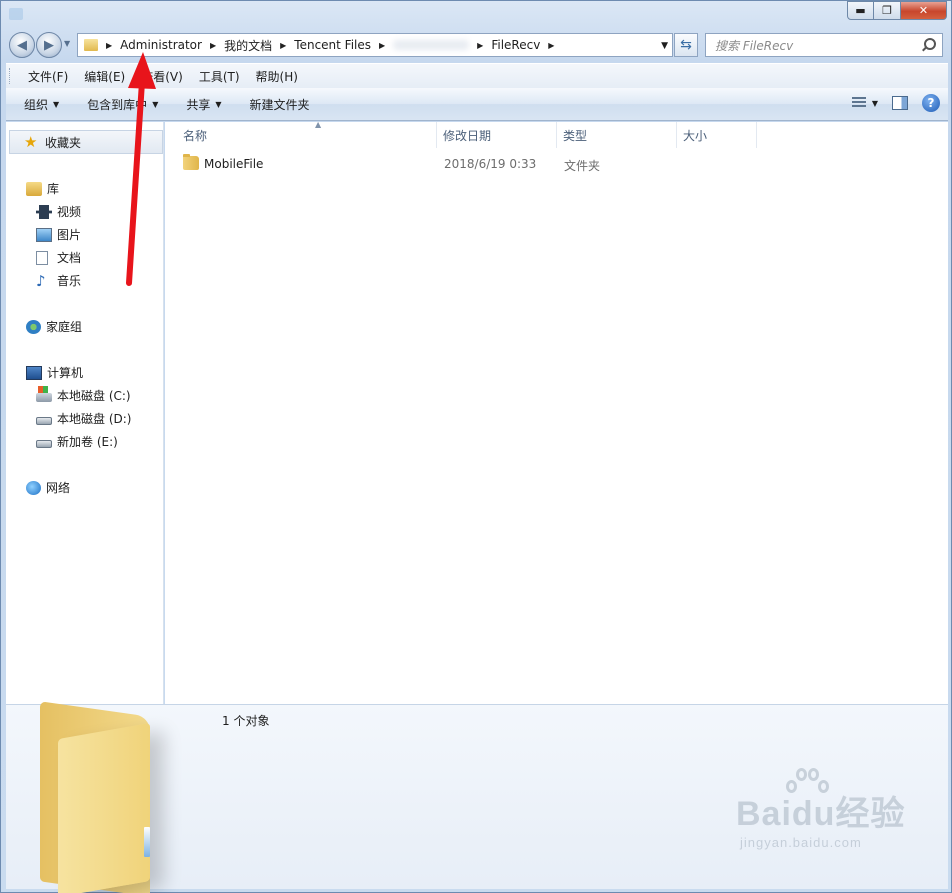 The image size is (952, 893). Describe the element at coordinates (69, 281) in the screenshot. I see `music-label: 音乐` at that location.